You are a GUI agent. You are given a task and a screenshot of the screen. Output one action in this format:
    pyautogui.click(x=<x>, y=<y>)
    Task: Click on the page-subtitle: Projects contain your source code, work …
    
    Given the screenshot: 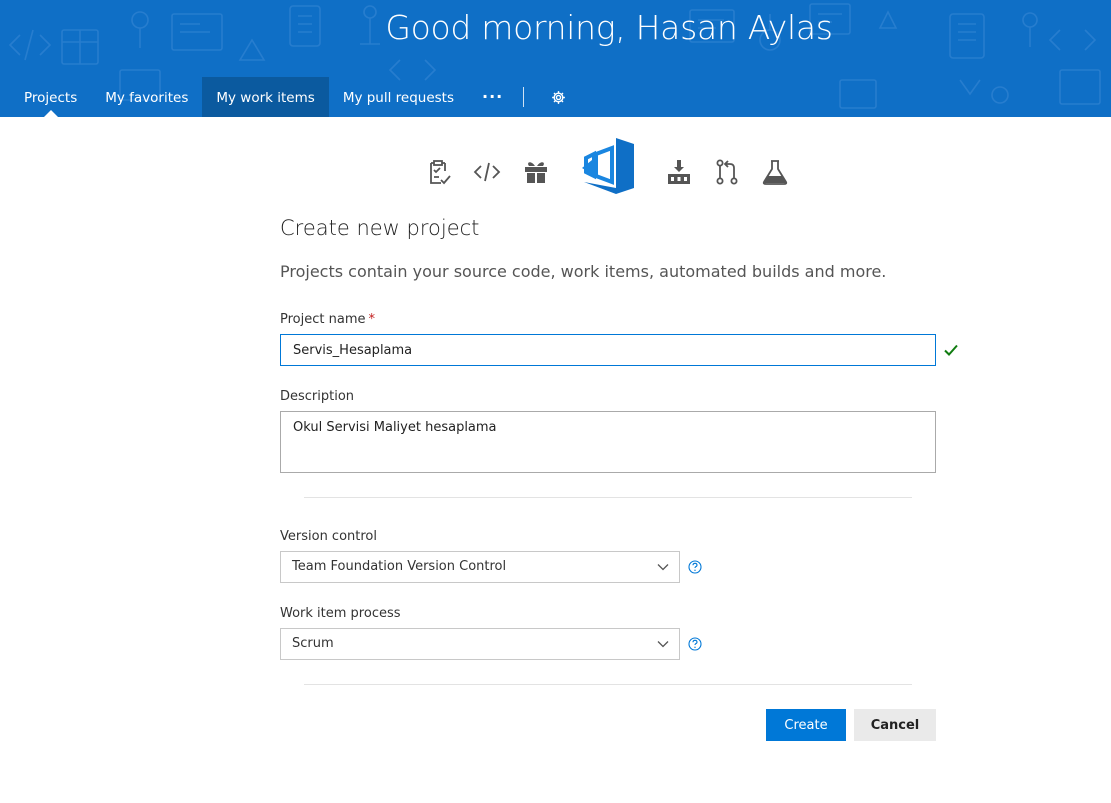 What is the action you would take?
    pyautogui.click(x=583, y=271)
    